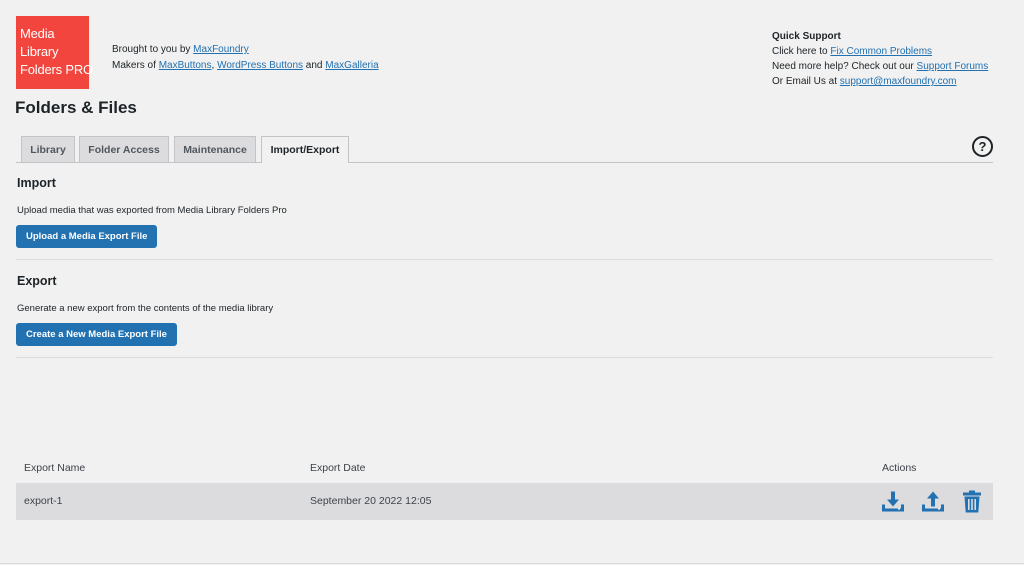  What do you see at coordinates (806, 81) in the screenshot?
I see `email-prefix: Or Email Us at` at bounding box center [806, 81].